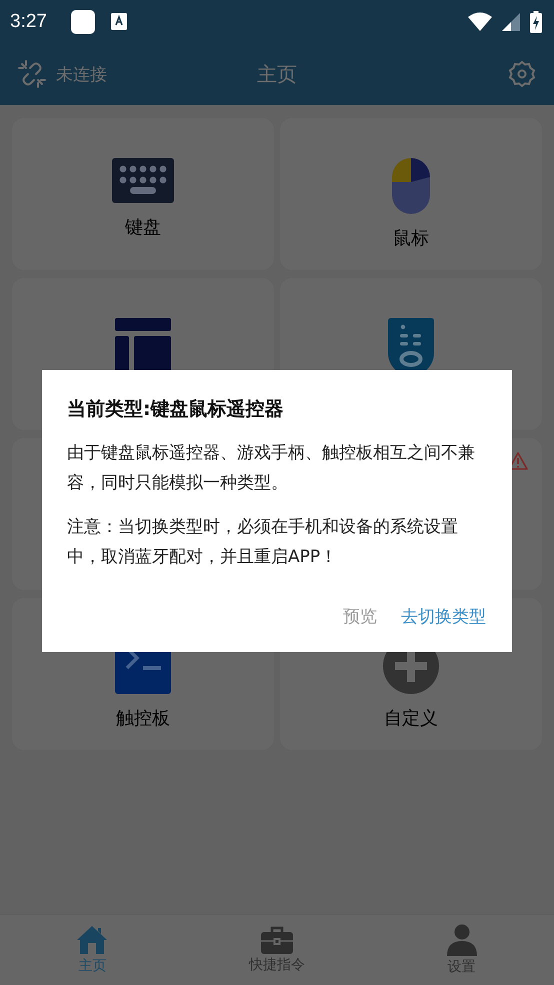 This screenshot has width=554, height=985. What do you see at coordinates (411, 238) in the screenshot?
I see `card-label: 鼠标` at bounding box center [411, 238].